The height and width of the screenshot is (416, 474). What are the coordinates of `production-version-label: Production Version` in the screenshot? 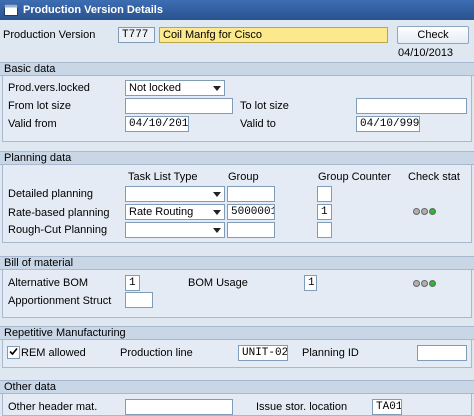 It's located at (49, 35).